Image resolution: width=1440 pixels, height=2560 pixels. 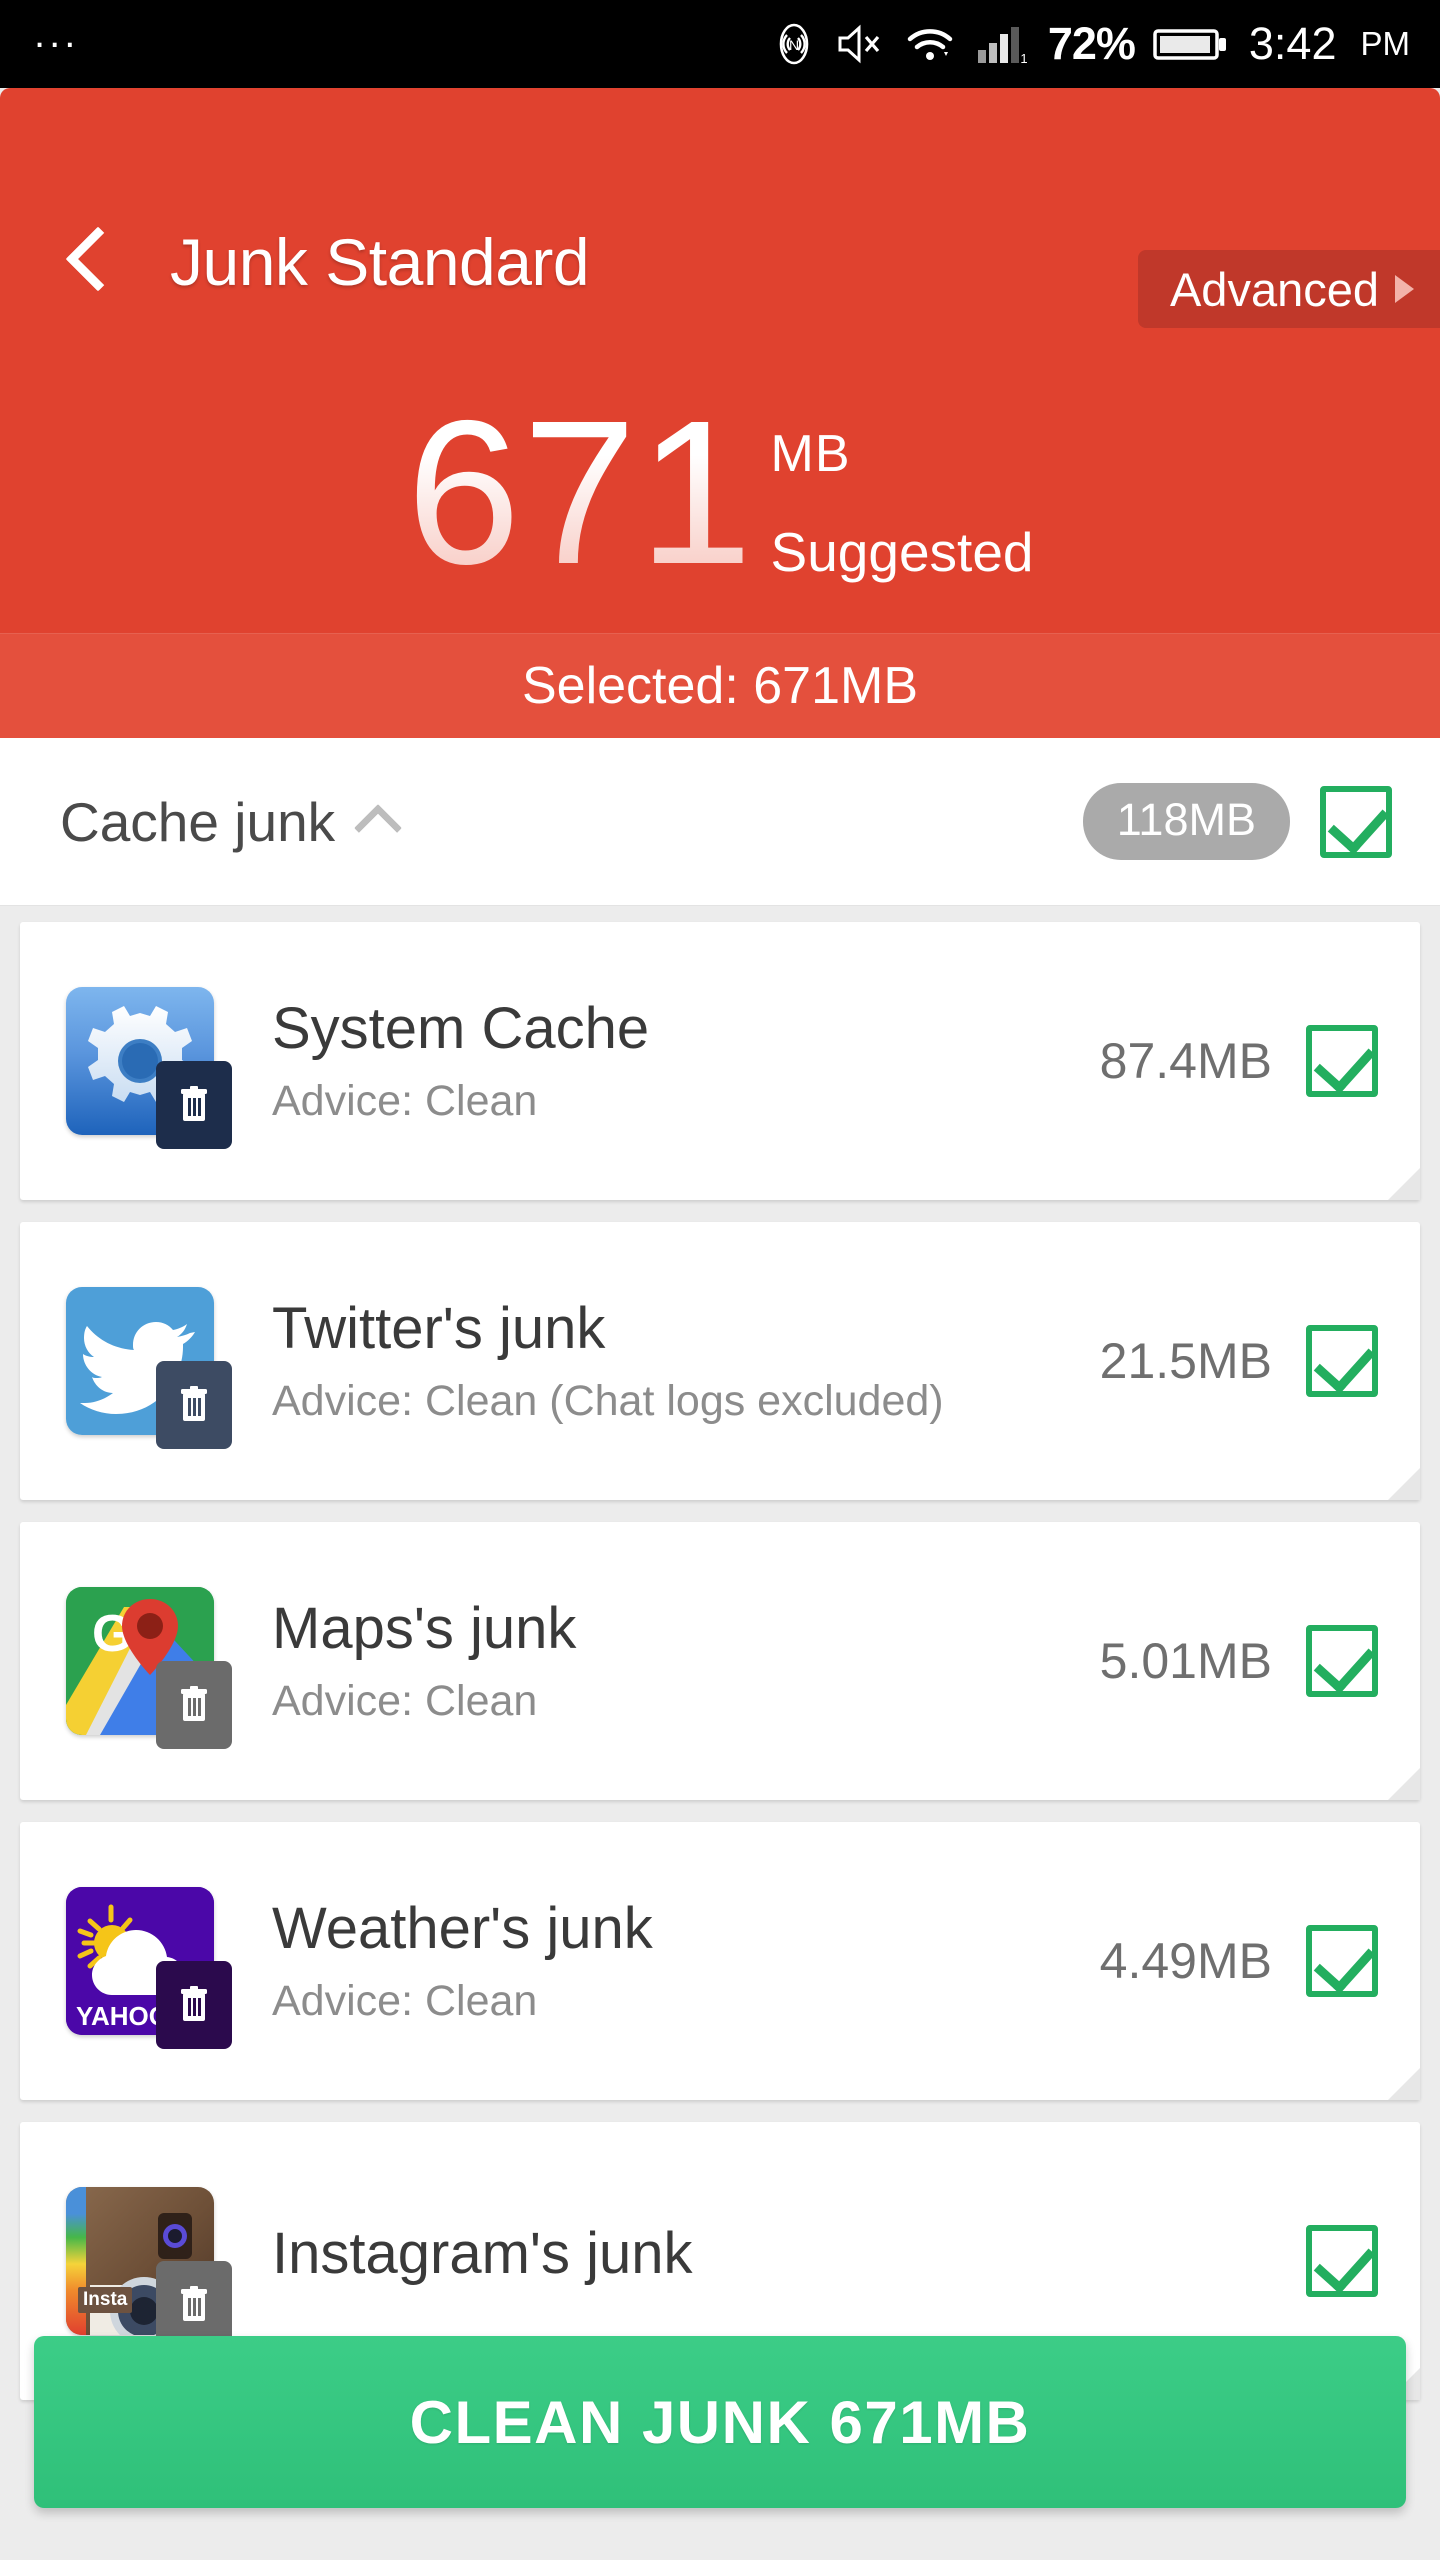 I want to click on app-icon: G, so click(x=149, y=1668).